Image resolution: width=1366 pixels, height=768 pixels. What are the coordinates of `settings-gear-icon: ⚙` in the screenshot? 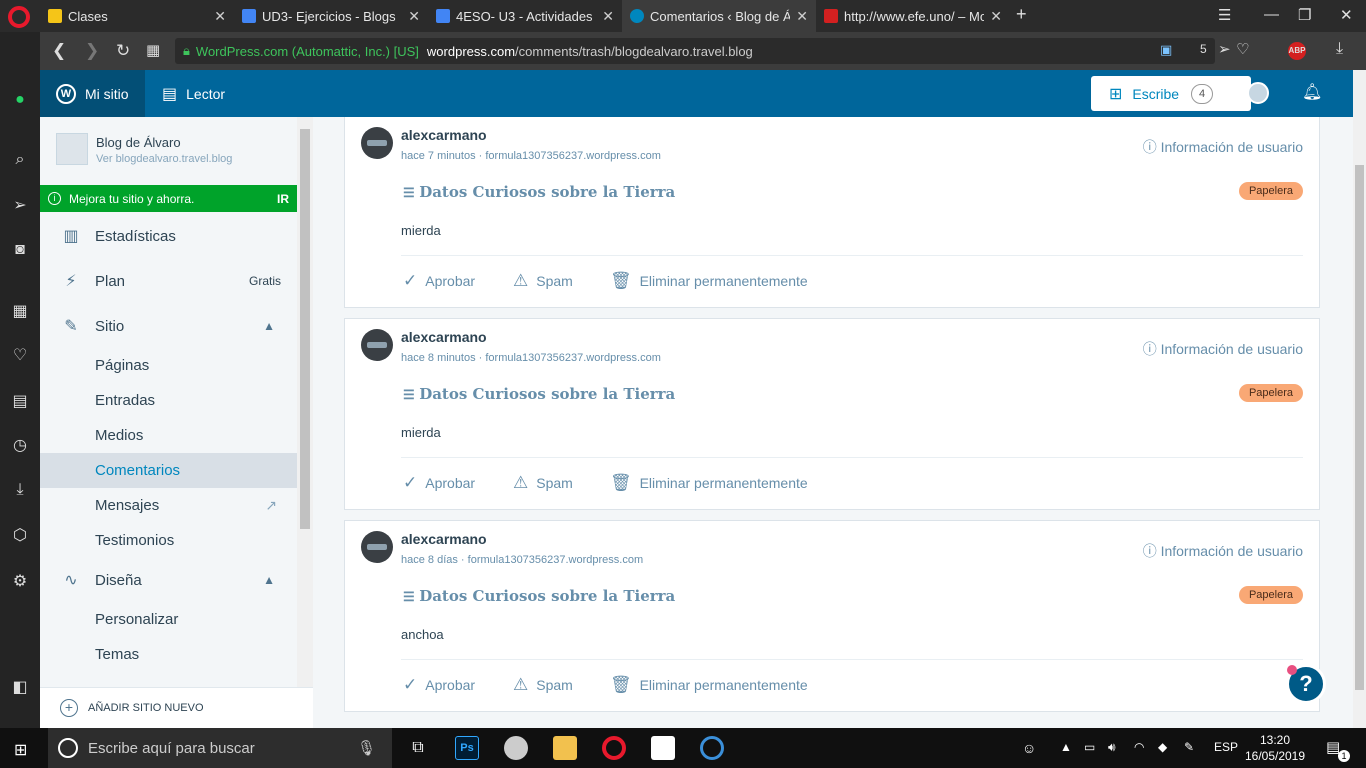 It's located at (20, 582).